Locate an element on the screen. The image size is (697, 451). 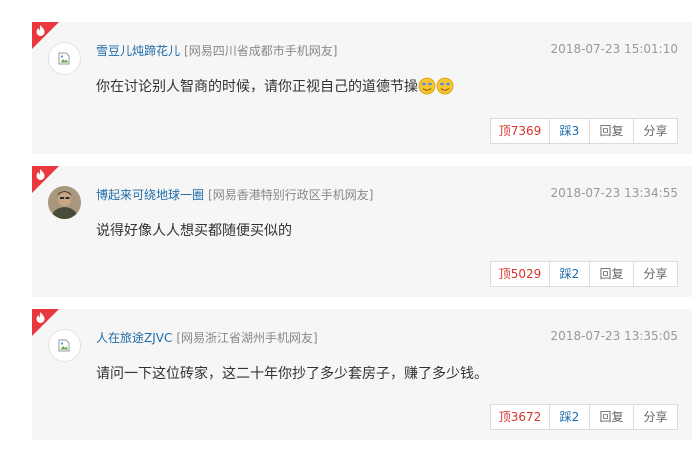
comment-timestamp: 2018-07-23 13:35:05 is located at coordinates (614, 336).